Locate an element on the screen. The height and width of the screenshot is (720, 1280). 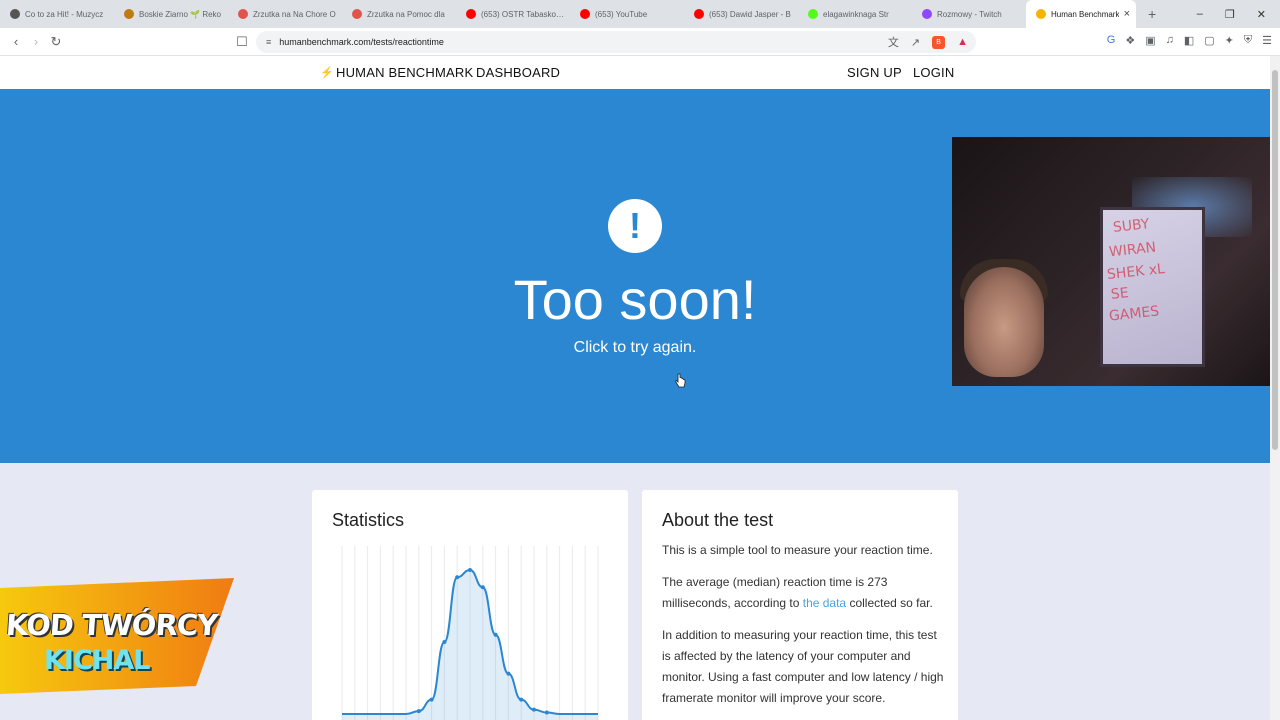
tab-label: Zrzutka na Na Chore O is located at coordinates (294, 14).